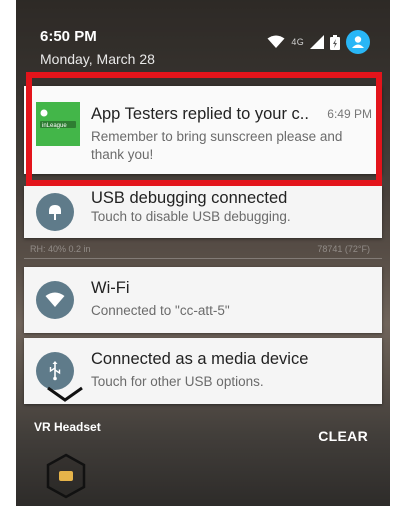  I want to click on vr-headset-hex-icon, so click(66, 476).